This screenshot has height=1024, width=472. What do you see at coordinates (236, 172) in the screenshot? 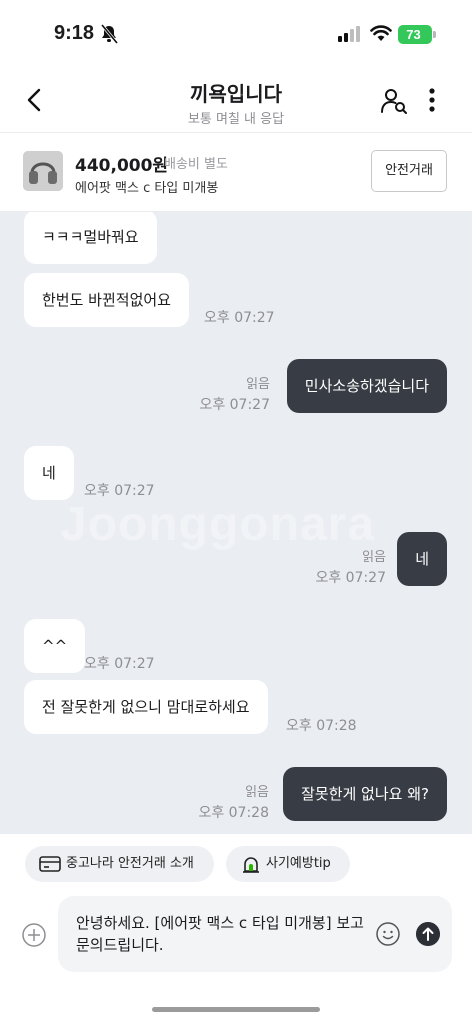
I see `product-bar: 440,000원 배송비 별도 에어팟 맥스 c 타입 미개봉 안전거래` at bounding box center [236, 172].